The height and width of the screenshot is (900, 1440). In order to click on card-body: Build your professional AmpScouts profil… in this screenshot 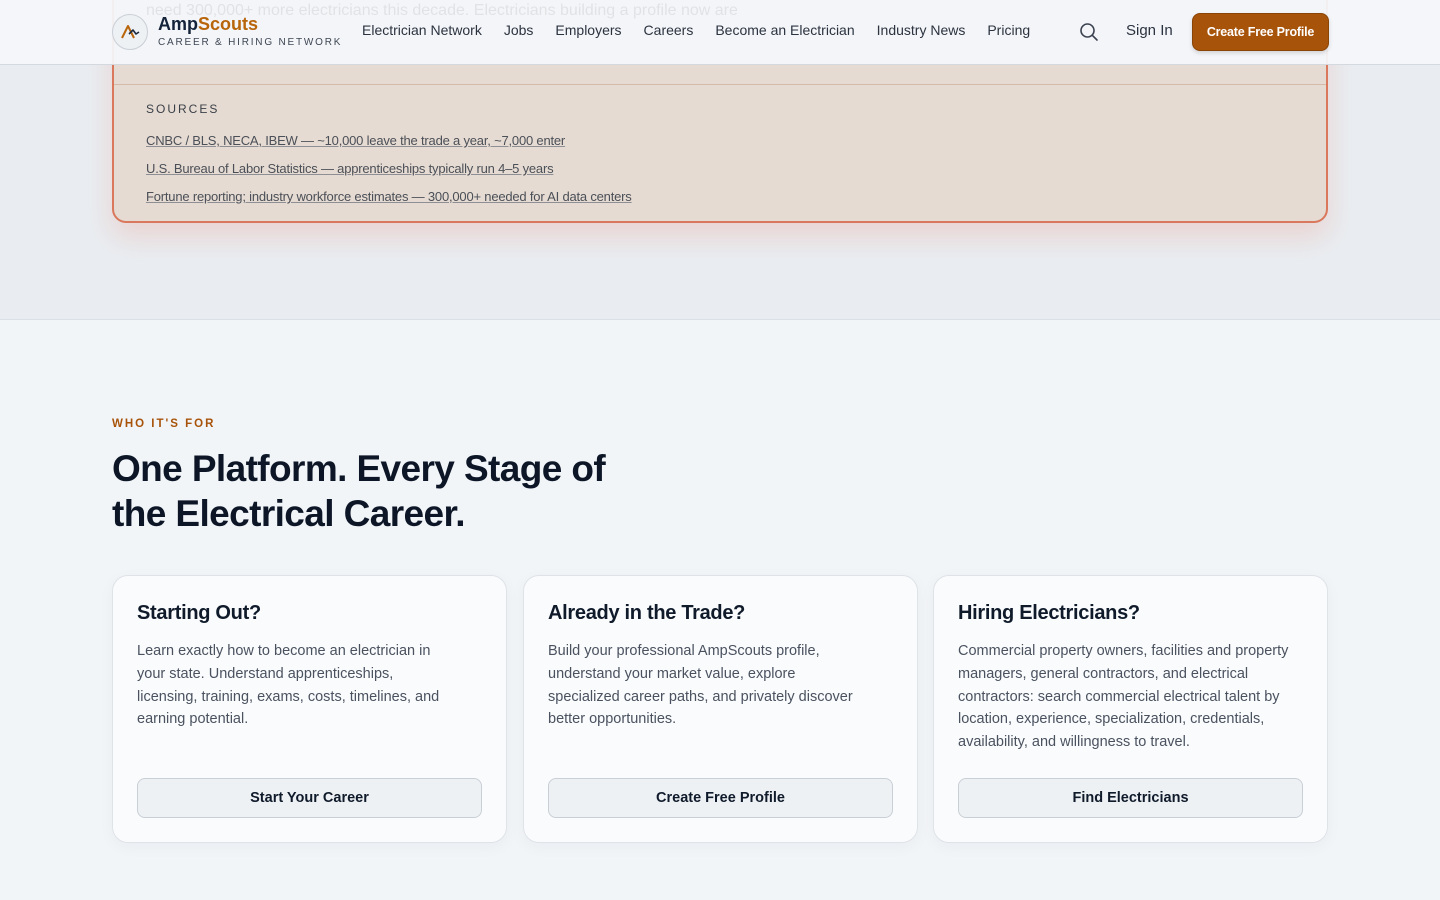, I will do `click(700, 685)`.